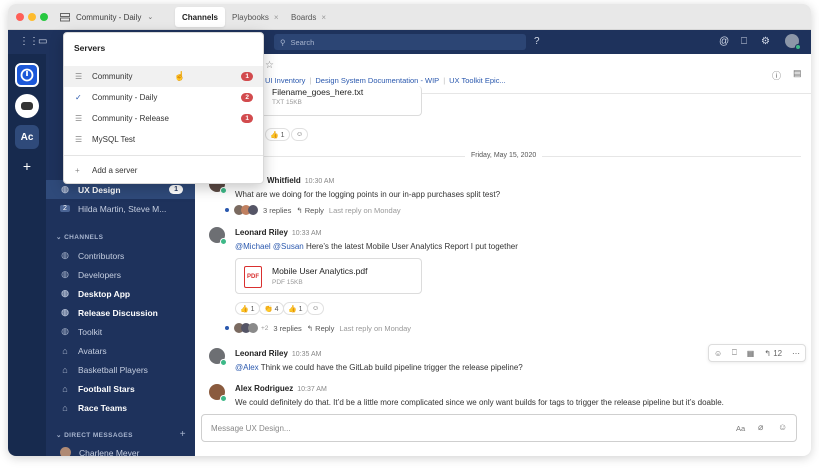 The image size is (819, 468). What do you see at coordinates (163, 97) in the screenshot?
I see `server-item-community-daily: ✓ Community - Daily 2` at bounding box center [163, 97].